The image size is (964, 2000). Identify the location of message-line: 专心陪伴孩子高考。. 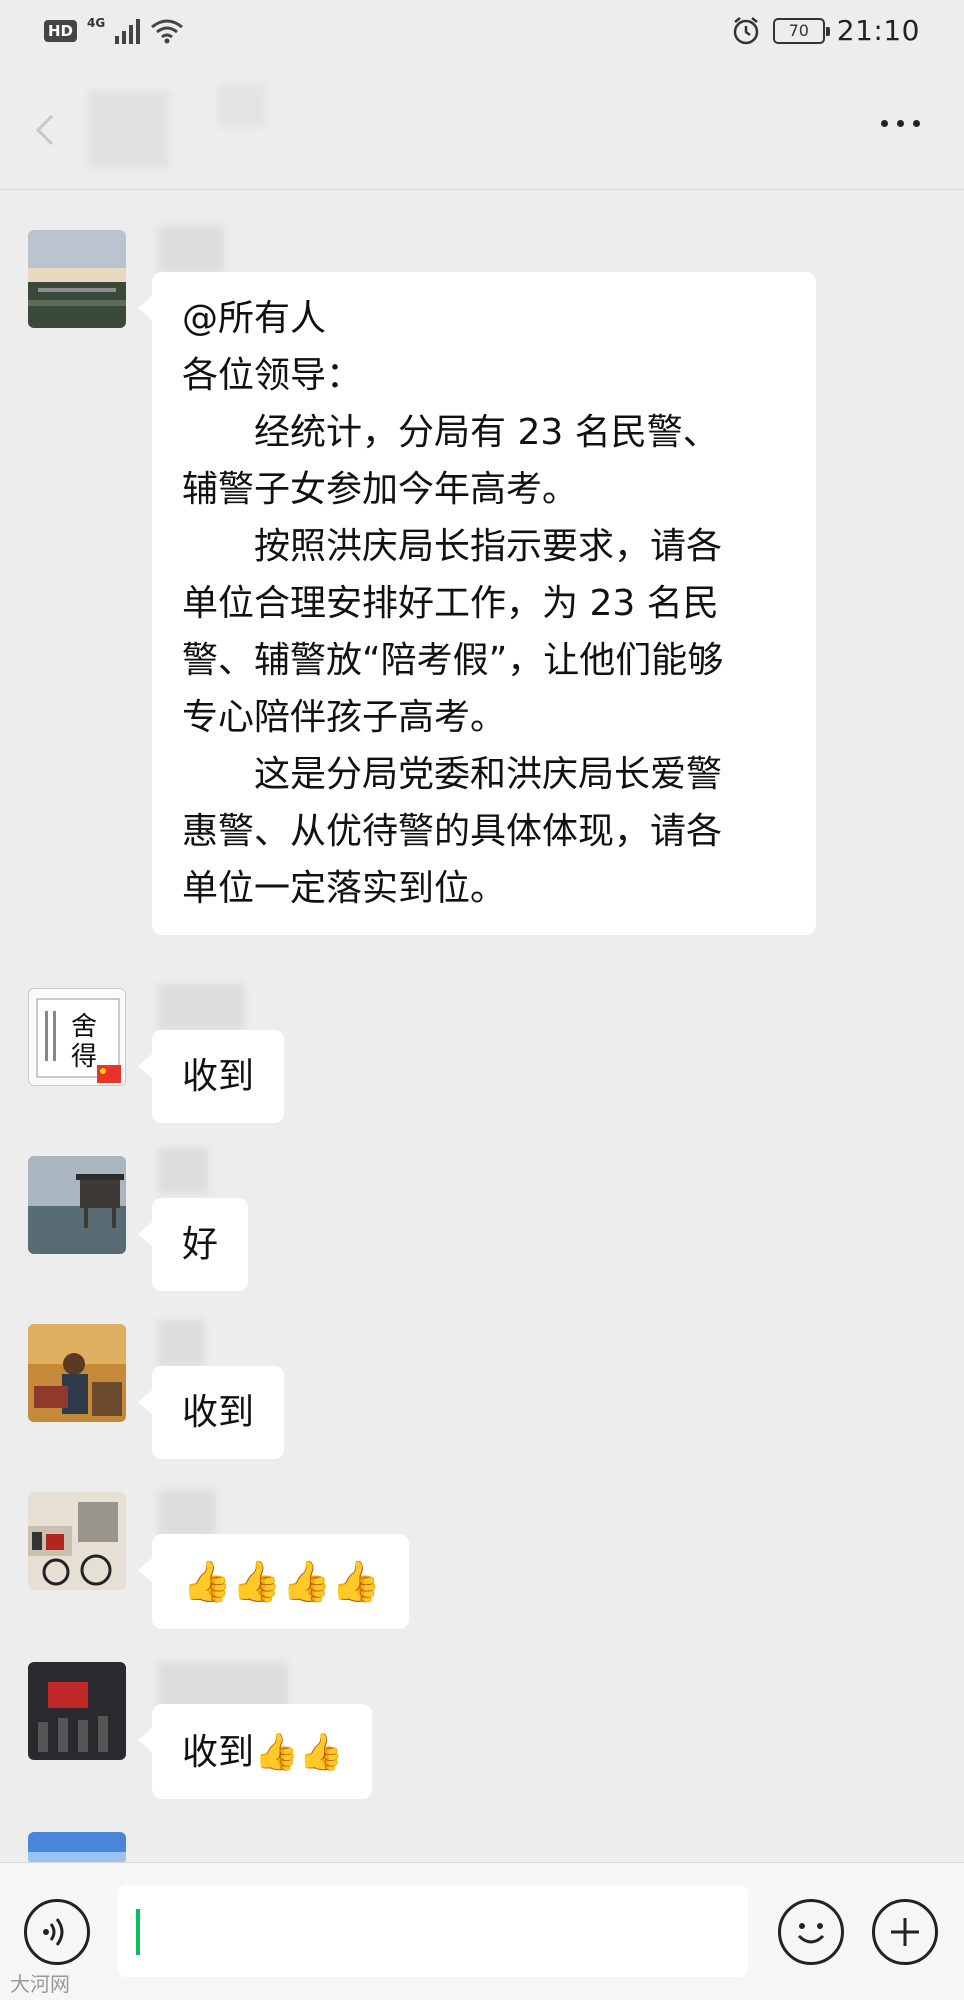
(344, 717).